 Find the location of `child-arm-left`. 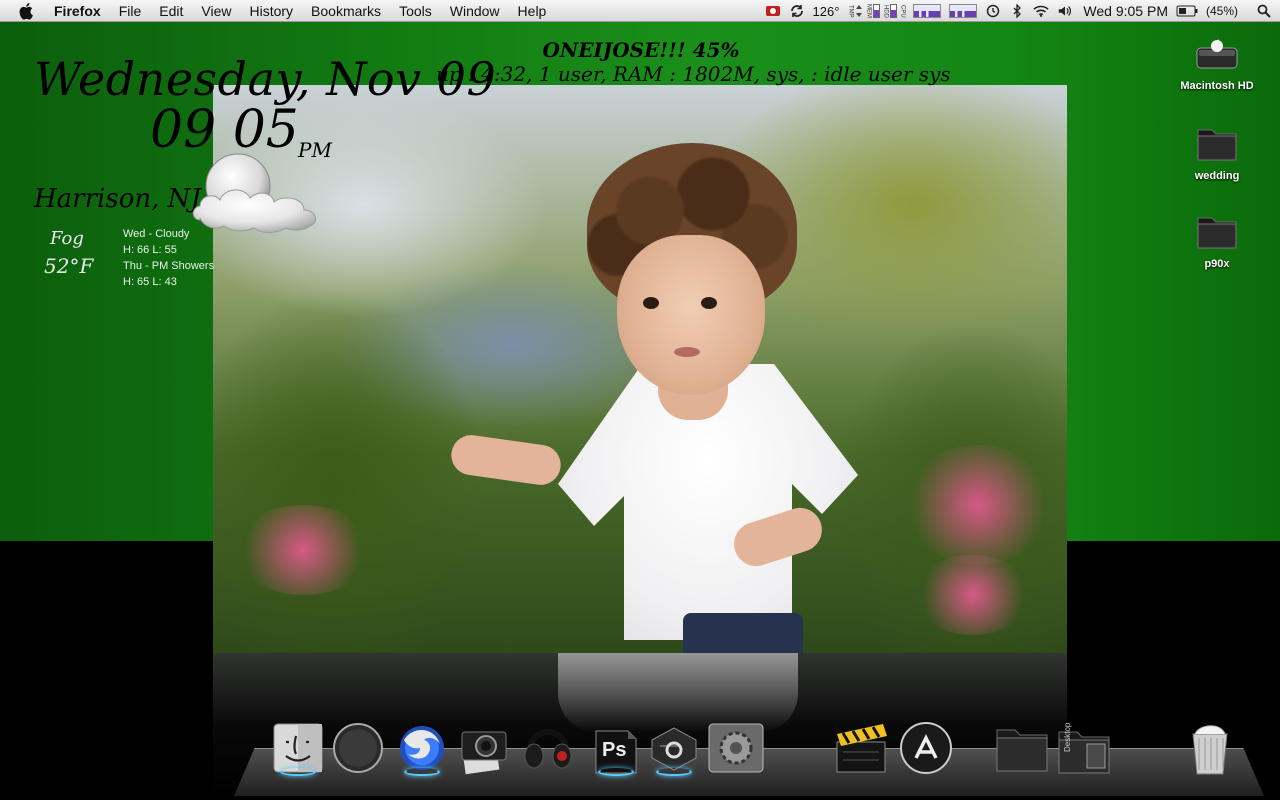

child-arm-left is located at coordinates (506, 460).